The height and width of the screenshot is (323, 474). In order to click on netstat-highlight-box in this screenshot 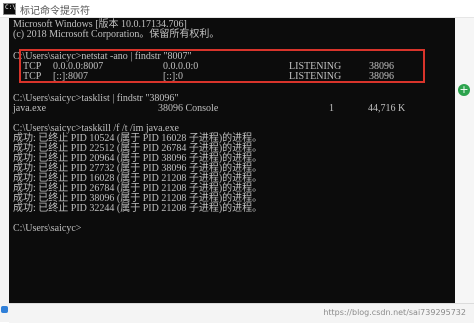, I will do `click(222, 66)`.